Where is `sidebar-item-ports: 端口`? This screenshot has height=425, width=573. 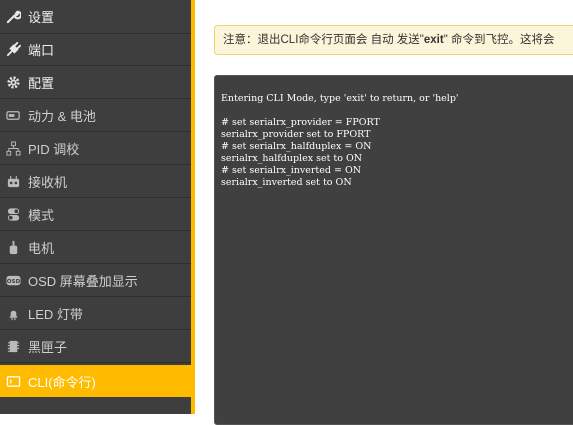
sidebar-item-ports: 端口 is located at coordinates (95, 50).